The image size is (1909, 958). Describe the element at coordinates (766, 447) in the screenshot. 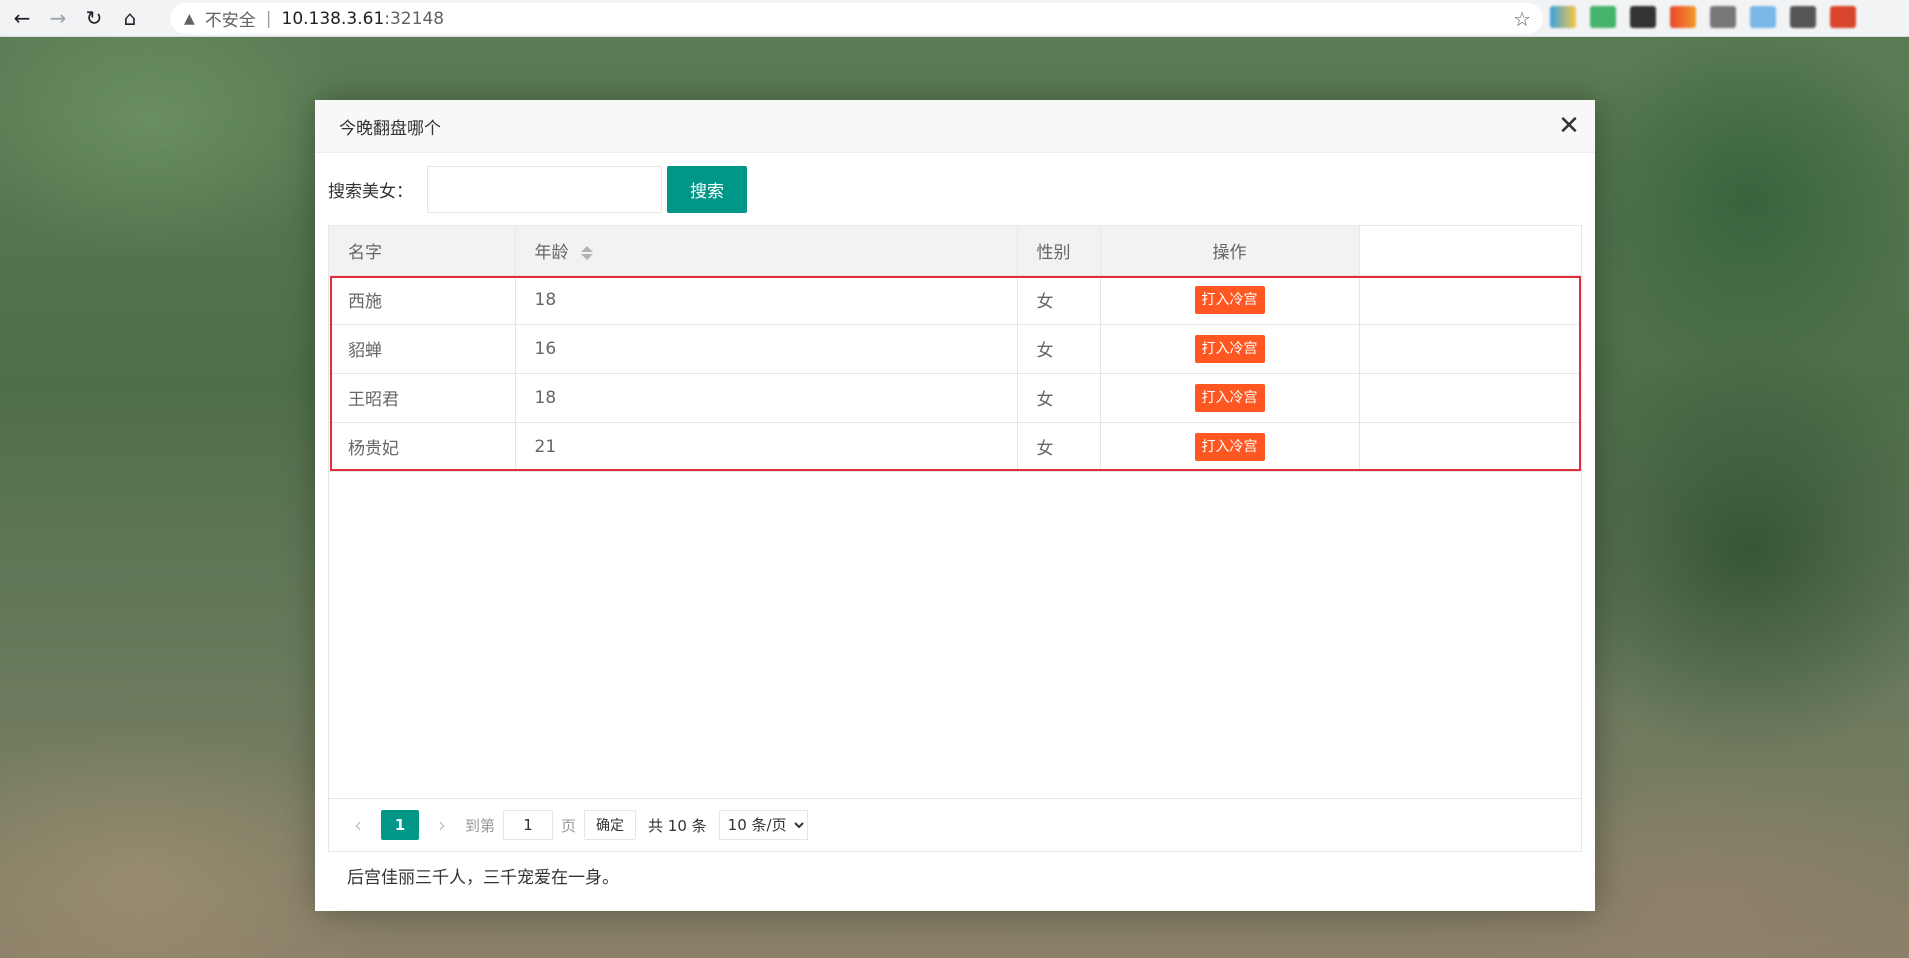

I see `cell-age: 21` at that location.